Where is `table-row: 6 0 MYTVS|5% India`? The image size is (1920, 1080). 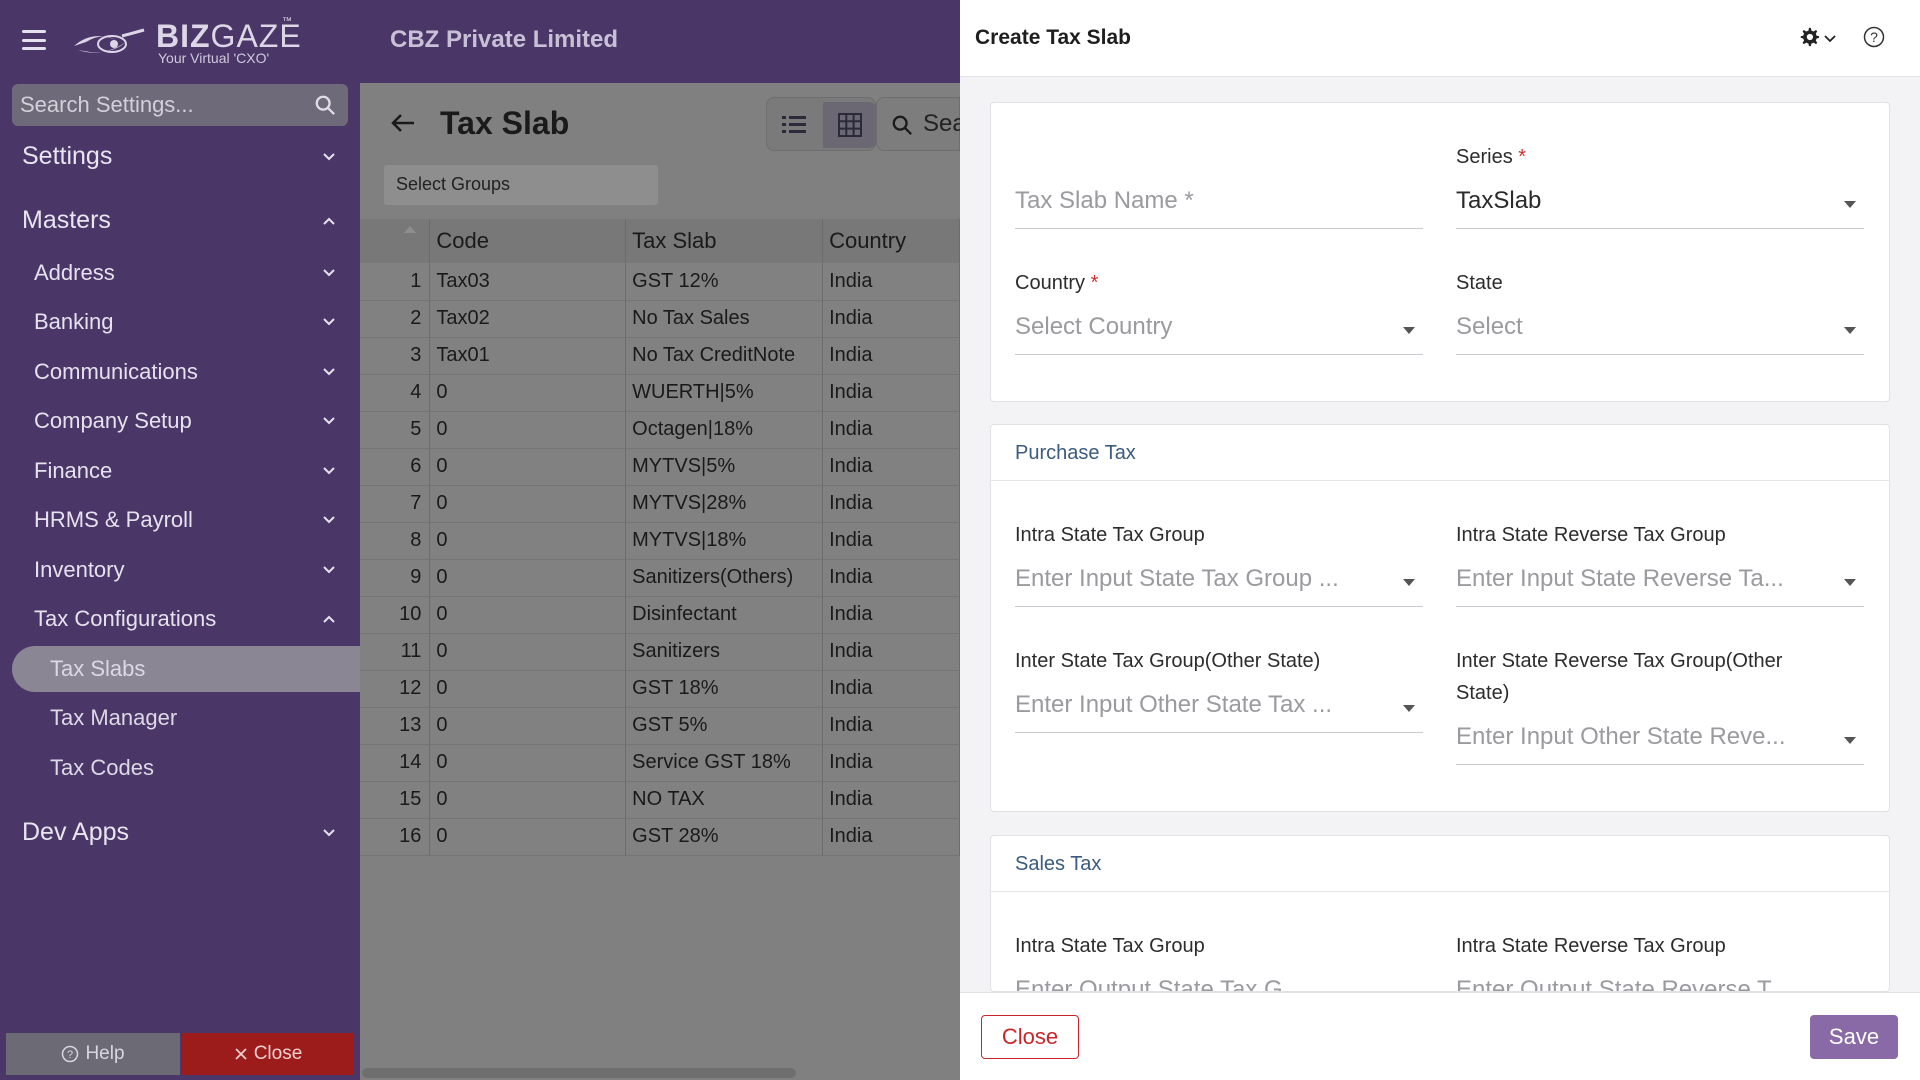
table-row: 6 0 MYTVS|5% India is located at coordinates (660, 467).